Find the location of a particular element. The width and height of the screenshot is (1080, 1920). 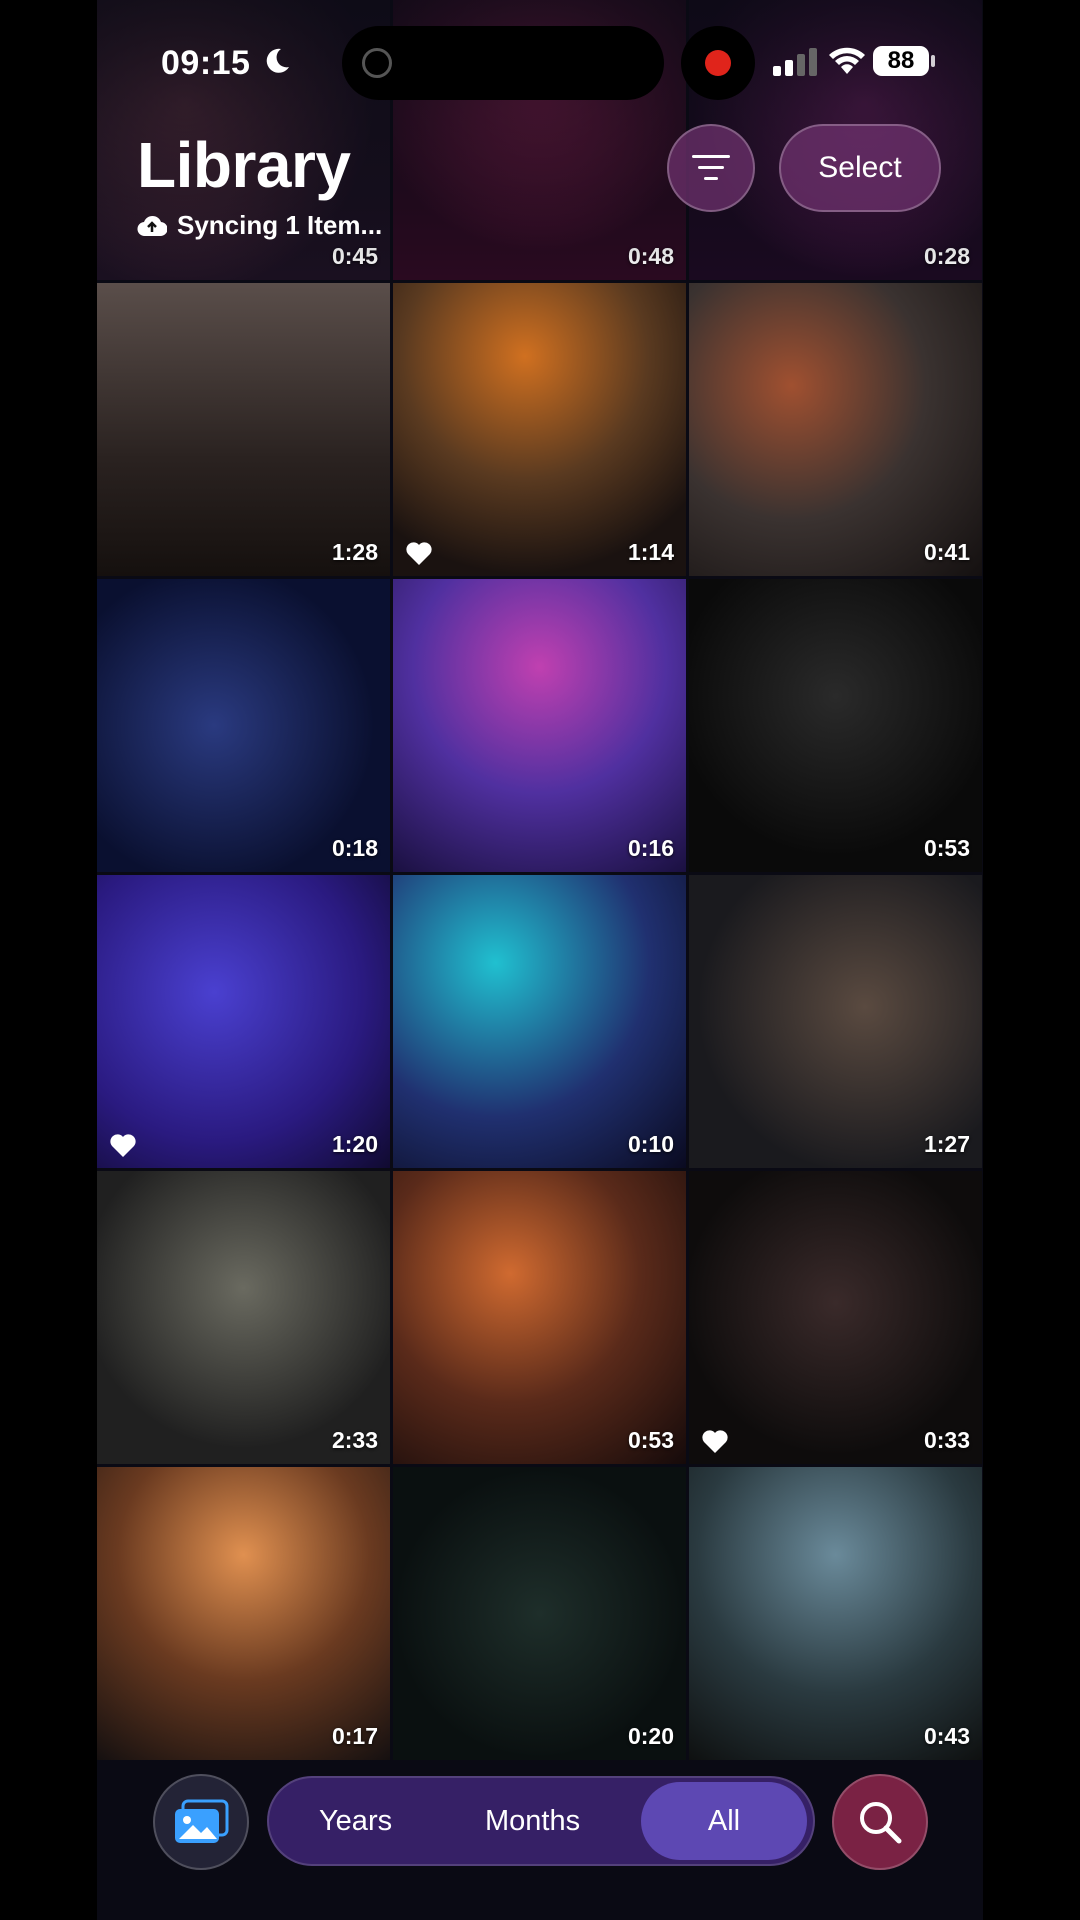

search-icon is located at coordinates (881, 1823).